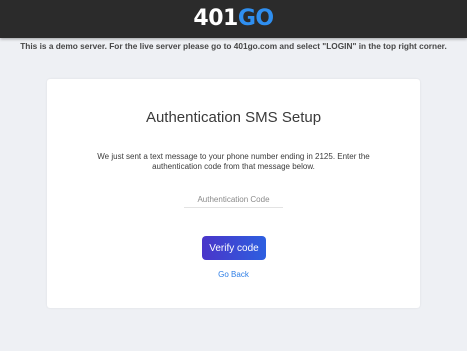 The image size is (467, 351). Describe the element at coordinates (233, 274) in the screenshot. I see `go-back-link: Go Back` at that location.